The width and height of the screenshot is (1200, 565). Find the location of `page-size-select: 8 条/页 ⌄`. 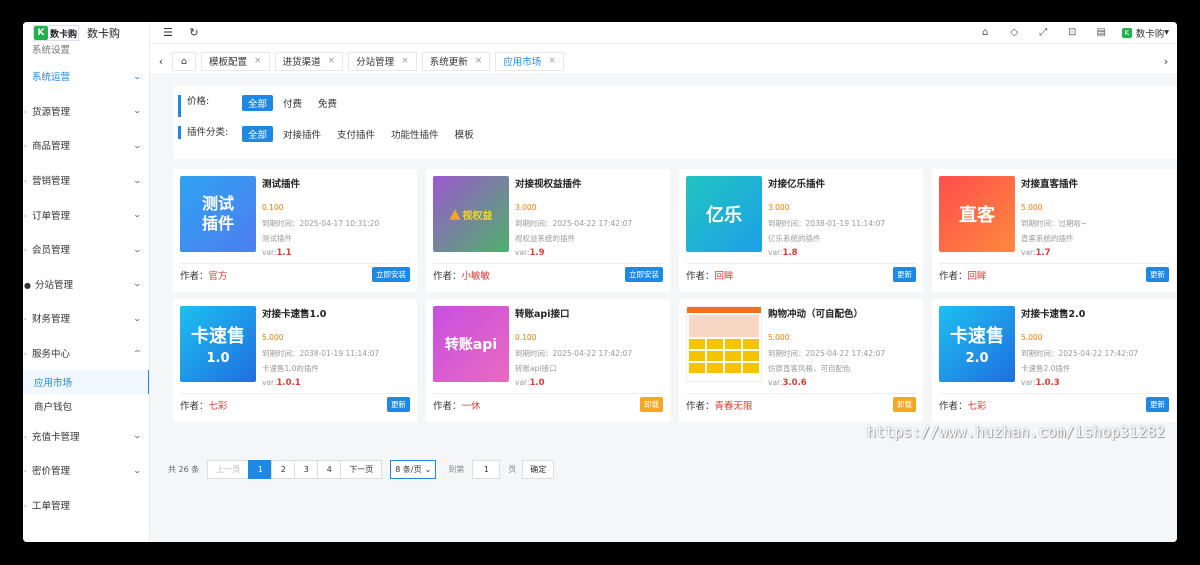

page-size-select: 8 条/页 ⌄ is located at coordinates (413, 469).